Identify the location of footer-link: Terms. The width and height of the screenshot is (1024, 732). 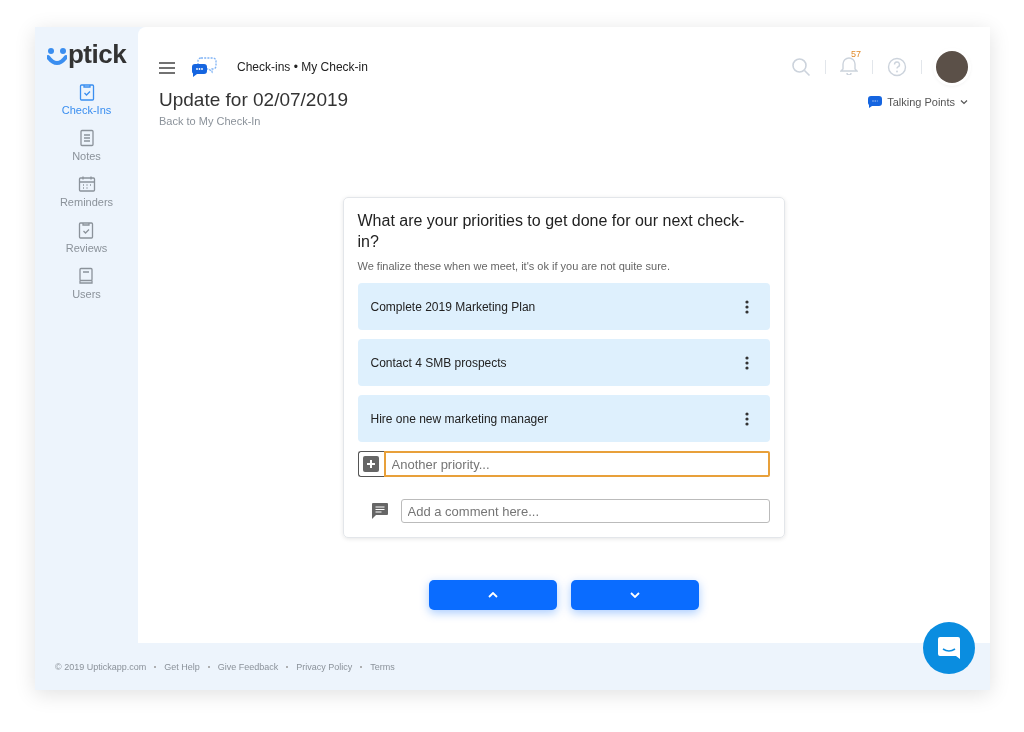
(382, 666).